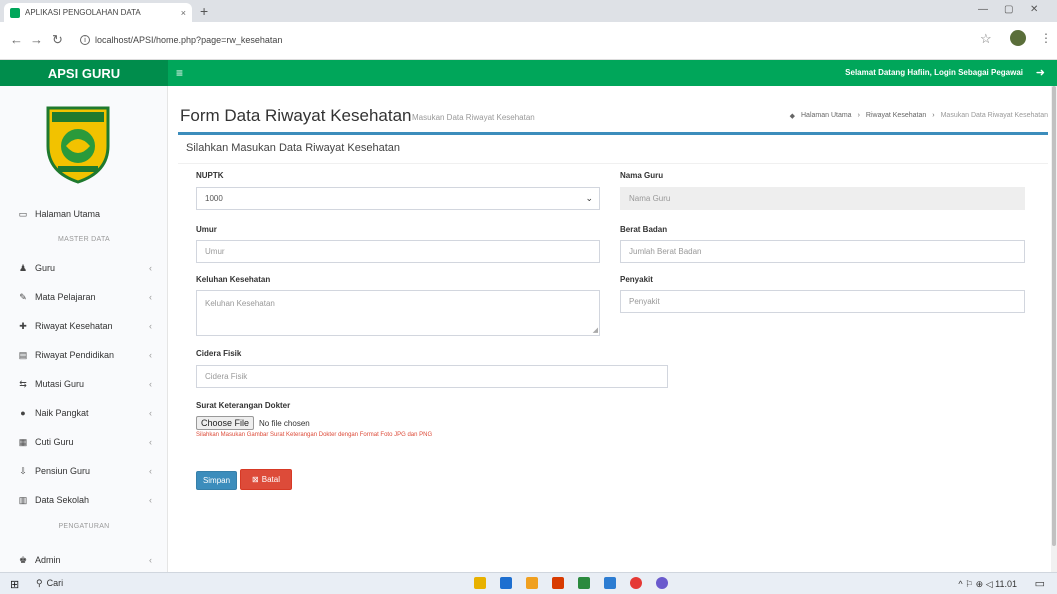 This screenshot has height=594, width=1057. I want to click on nuptk-select: 1000 ⌄, so click(398, 198).